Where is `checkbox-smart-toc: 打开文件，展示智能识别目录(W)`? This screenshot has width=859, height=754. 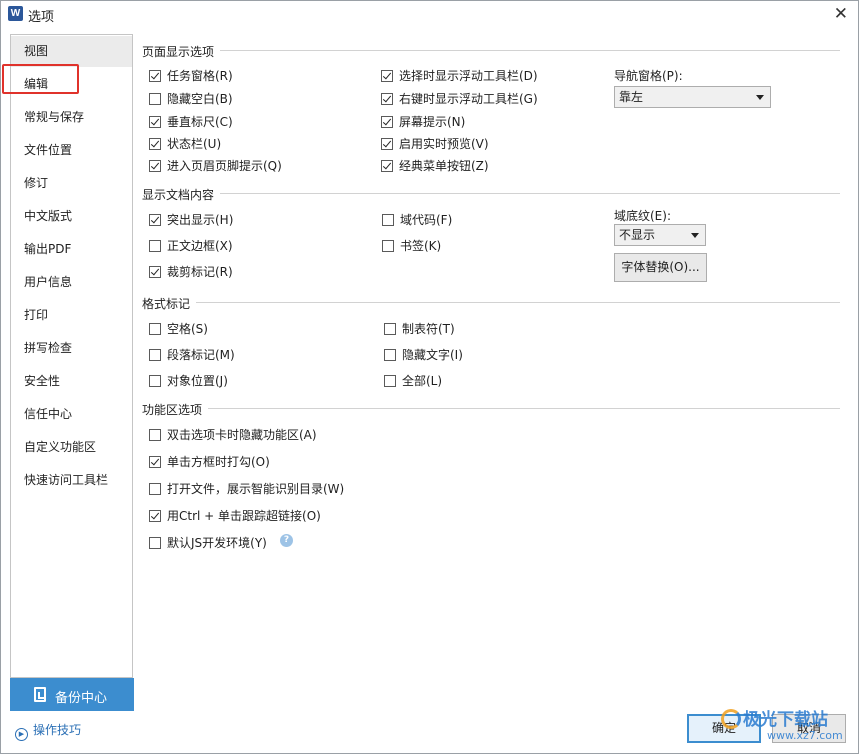
checkbox-smart-toc: 打开文件，展示智能识别目录(W) is located at coordinates (246, 488).